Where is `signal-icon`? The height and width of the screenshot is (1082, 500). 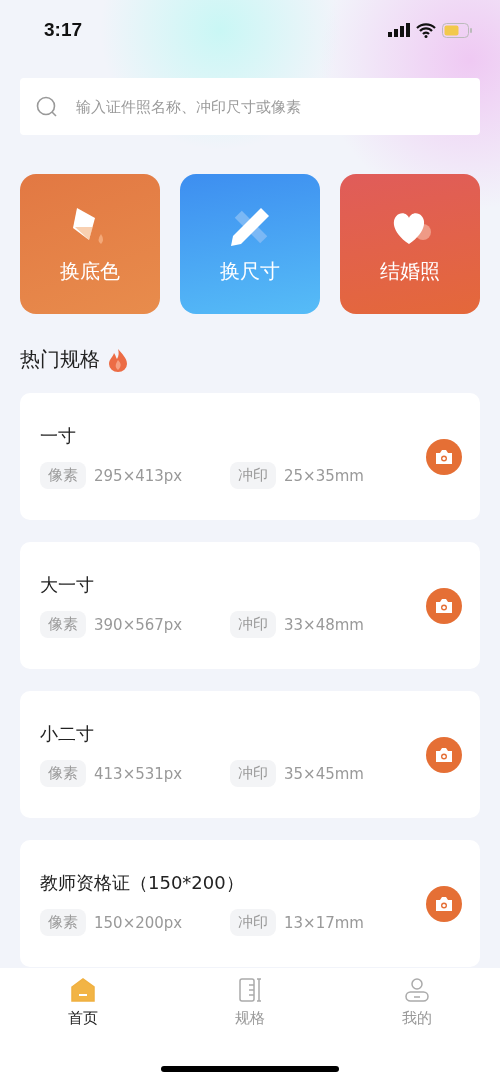
signal-icon is located at coordinates (399, 30).